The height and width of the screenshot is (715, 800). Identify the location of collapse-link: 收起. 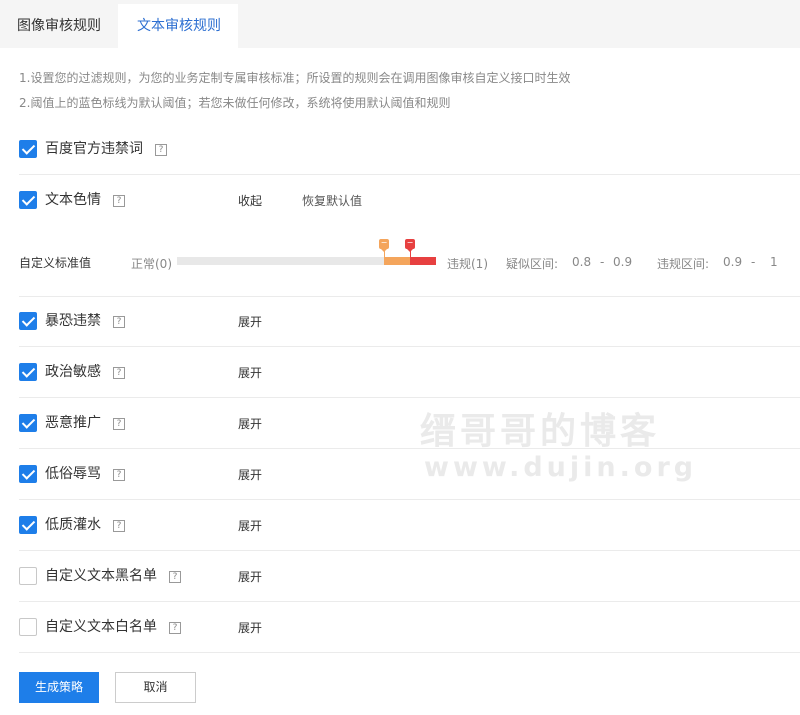
(250, 200).